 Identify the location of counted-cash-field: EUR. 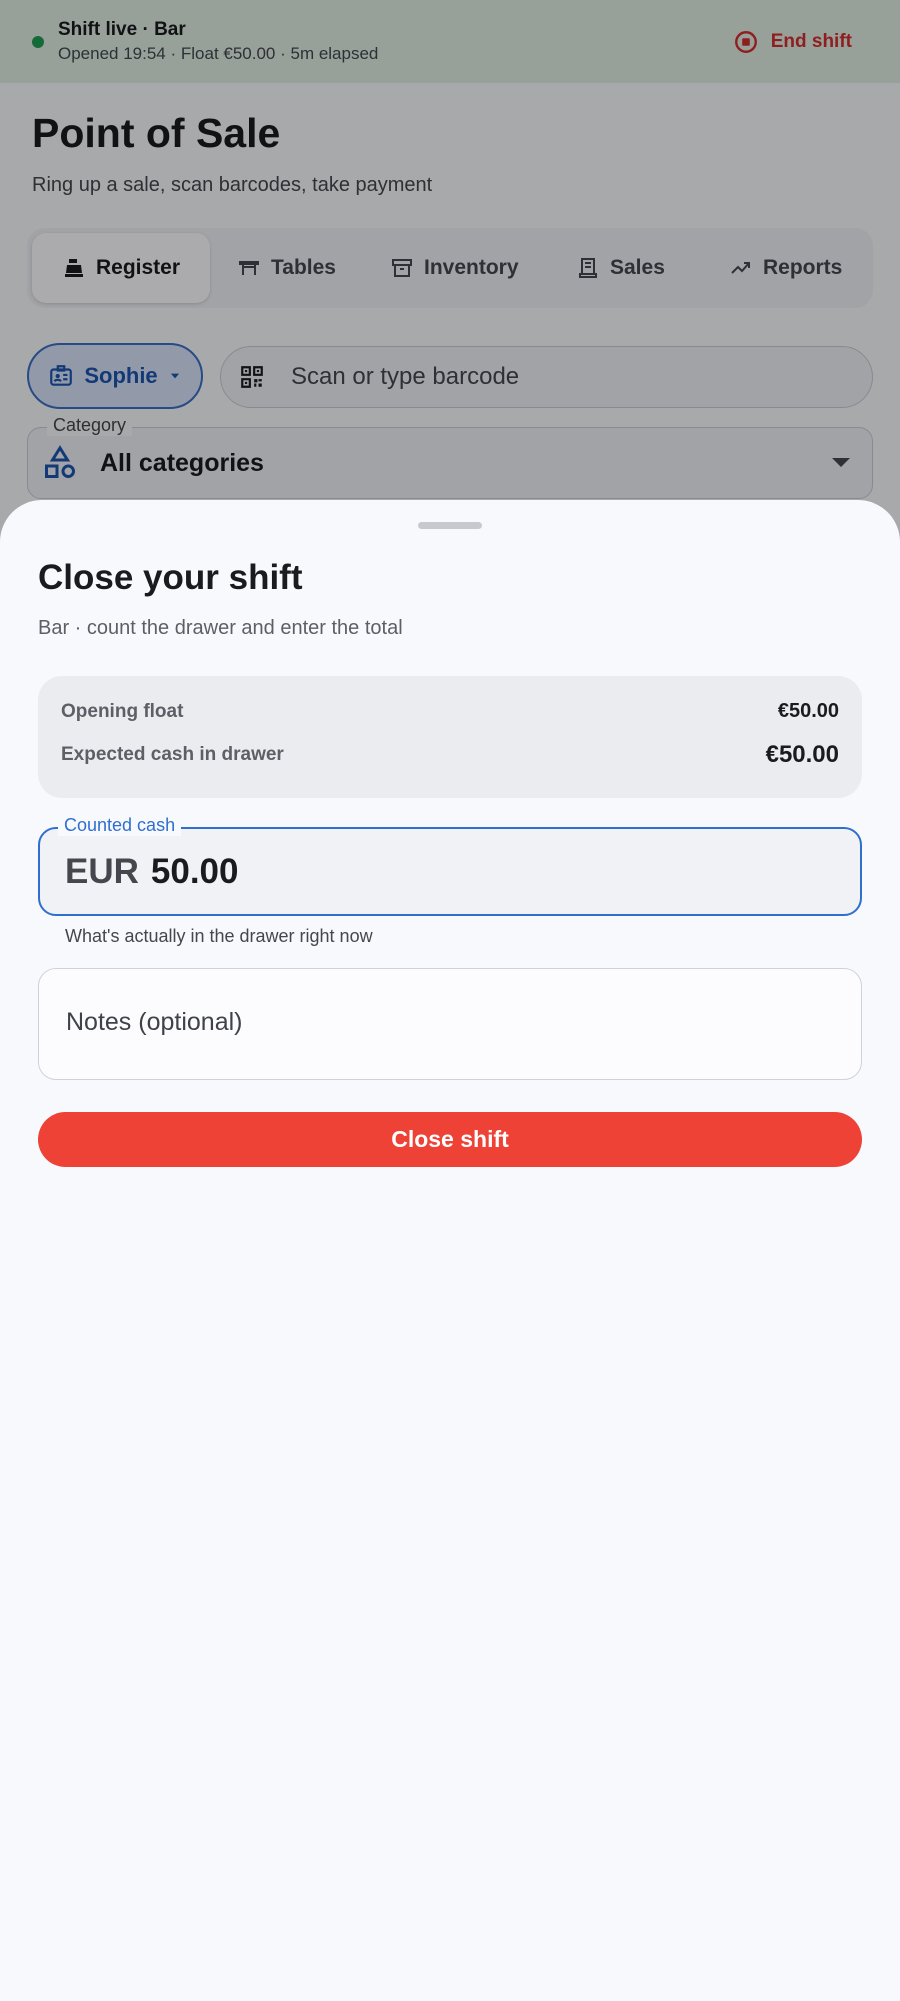
(450, 871).